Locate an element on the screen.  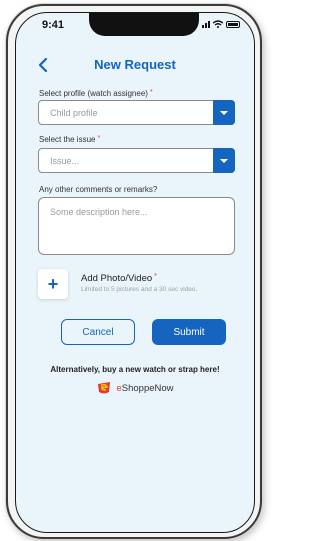
add-photo-title: Add Photo/Video * is located at coordinates (119, 278).